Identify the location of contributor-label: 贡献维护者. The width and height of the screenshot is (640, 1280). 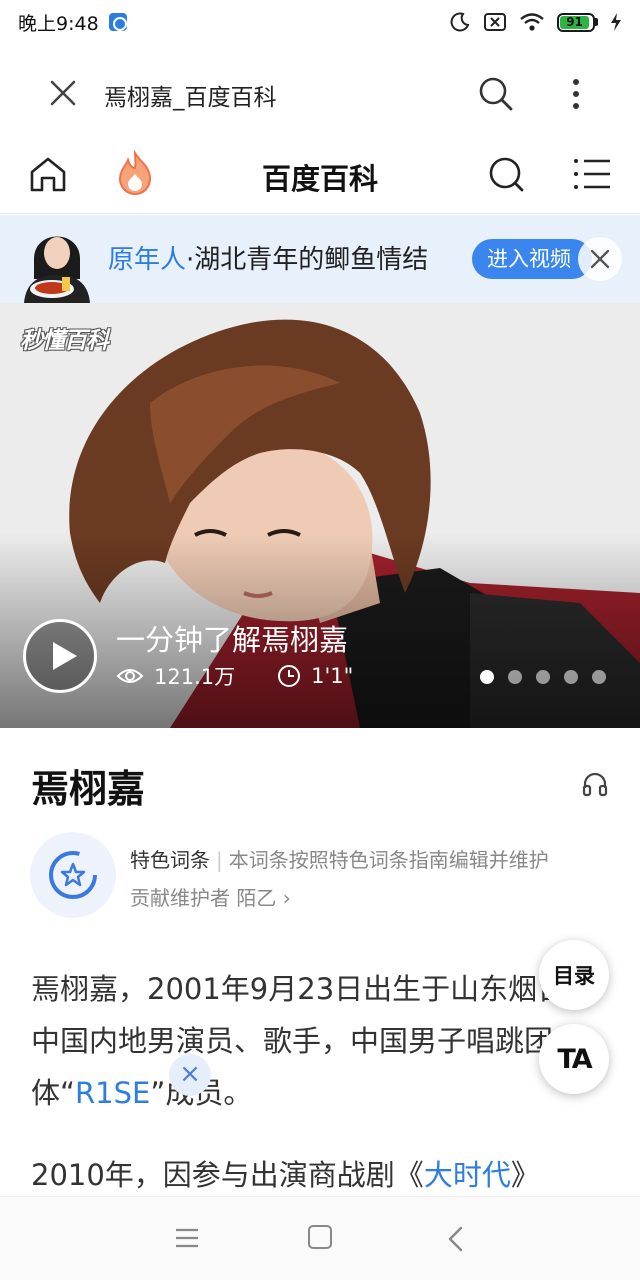
(180, 898).